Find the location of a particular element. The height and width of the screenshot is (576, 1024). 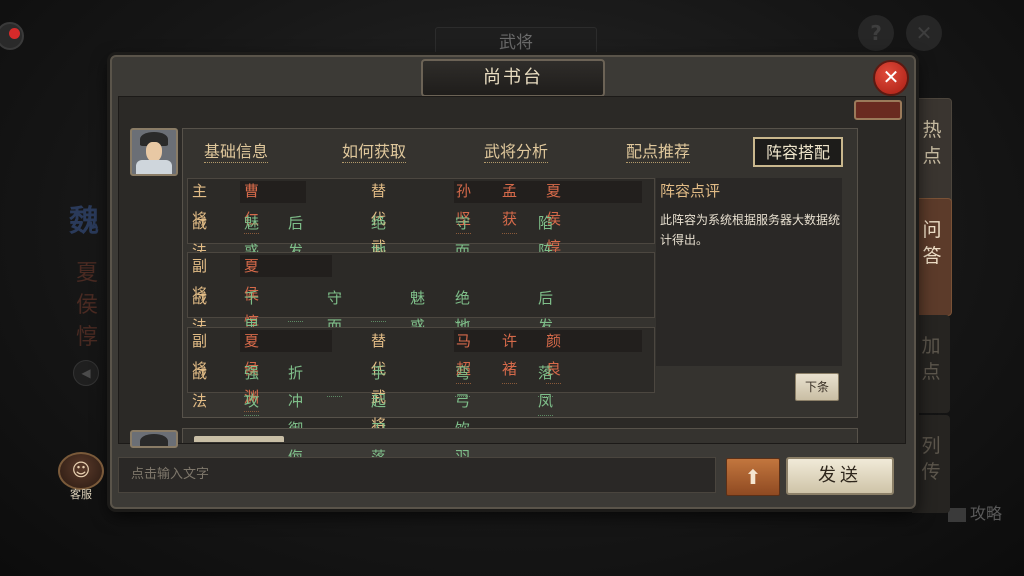

close-icon: ✕ is located at coordinates (891, 78).